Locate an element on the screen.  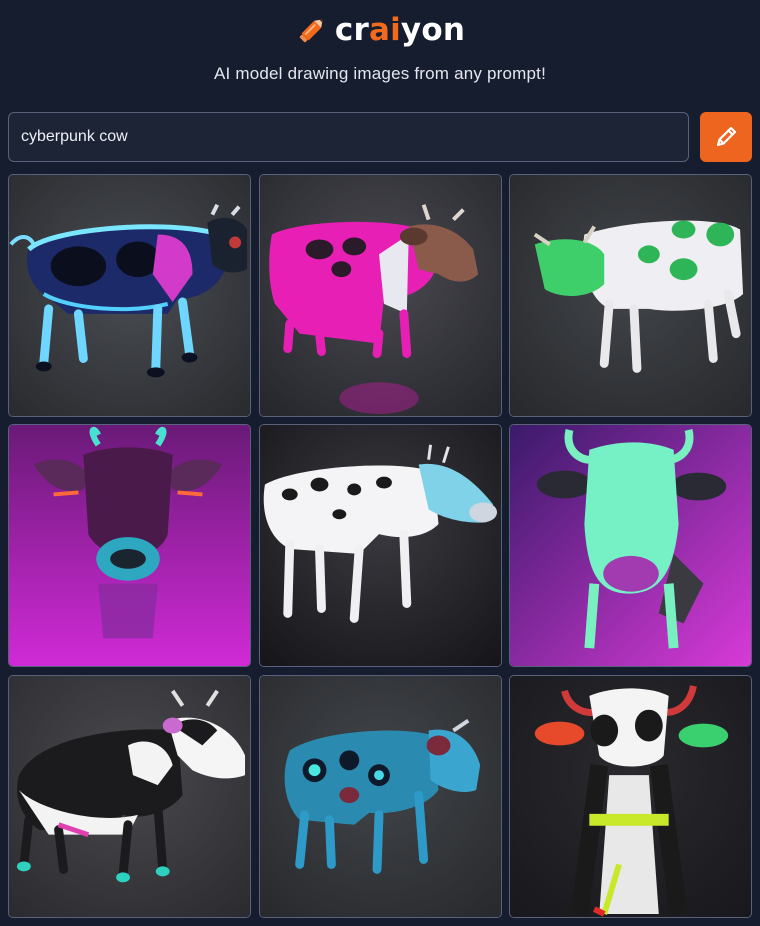
draw-button is located at coordinates (726, 137).